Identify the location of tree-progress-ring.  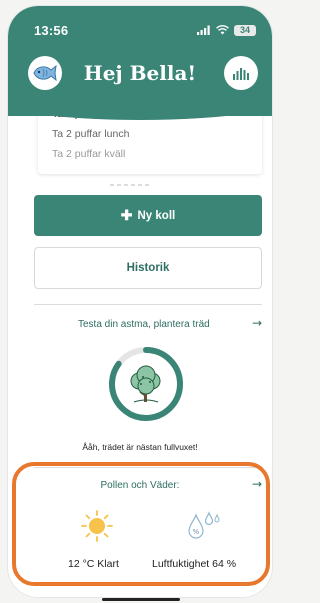
(146, 384).